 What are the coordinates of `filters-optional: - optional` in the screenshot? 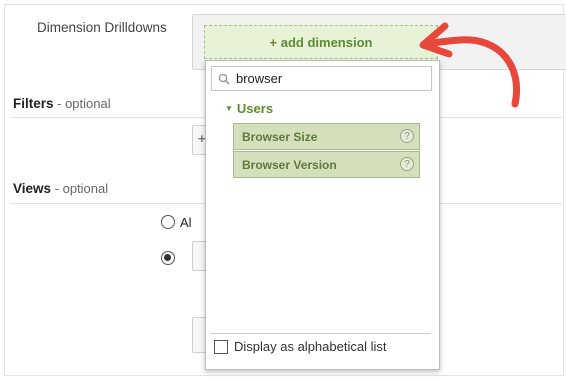 It's located at (82, 103).